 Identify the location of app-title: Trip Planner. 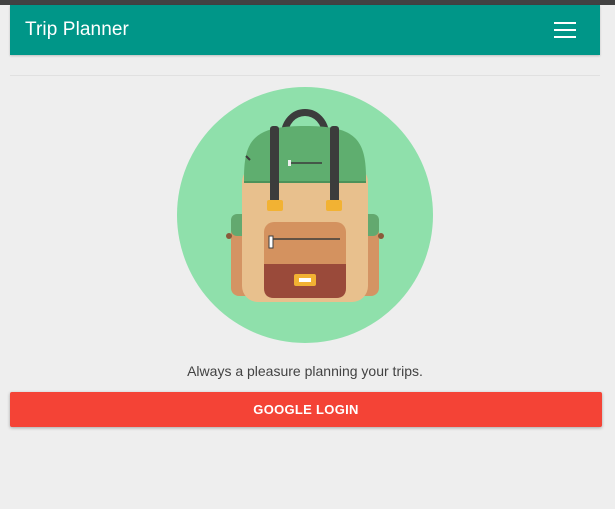
(77, 29).